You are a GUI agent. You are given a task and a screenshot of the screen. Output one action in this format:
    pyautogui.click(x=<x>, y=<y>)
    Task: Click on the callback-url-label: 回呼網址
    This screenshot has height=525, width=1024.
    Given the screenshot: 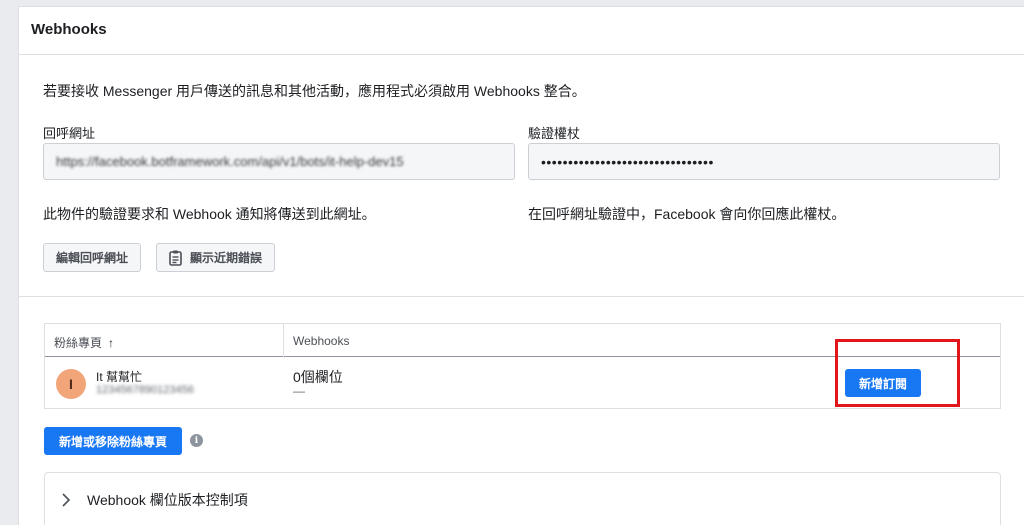 What is the action you would take?
    pyautogui.click(x=69, y=133)
    